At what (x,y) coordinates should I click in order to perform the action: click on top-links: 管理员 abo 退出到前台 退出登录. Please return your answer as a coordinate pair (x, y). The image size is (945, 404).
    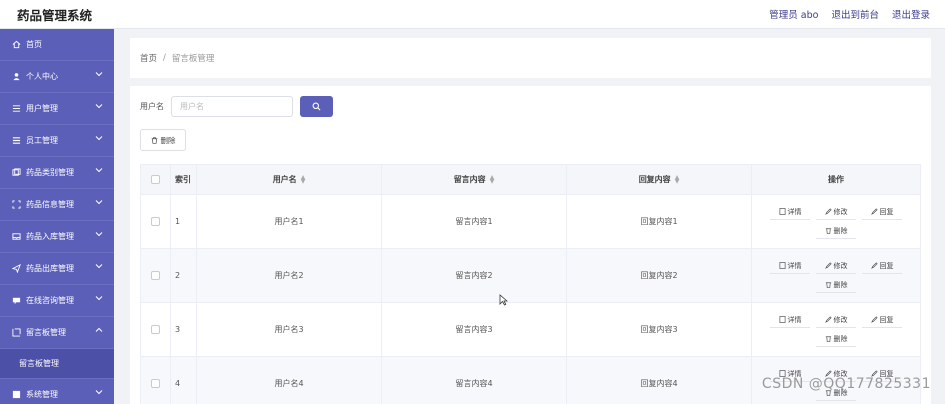
    Looking at the image, I should click on (849, 14).